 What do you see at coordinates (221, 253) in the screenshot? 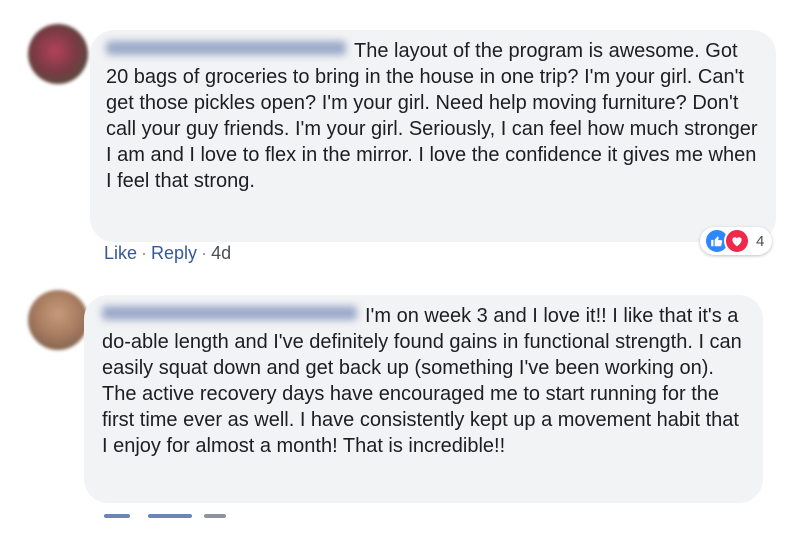
I see `comment-timestamp: 4d` at bounding box center [221, 253].